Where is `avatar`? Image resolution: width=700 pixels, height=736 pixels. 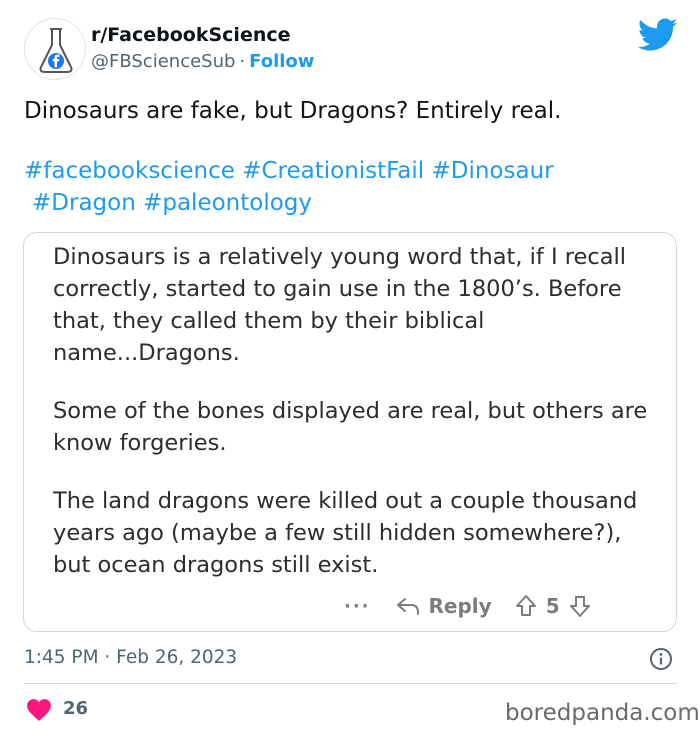
avatar is located at coordinates (55, 49).